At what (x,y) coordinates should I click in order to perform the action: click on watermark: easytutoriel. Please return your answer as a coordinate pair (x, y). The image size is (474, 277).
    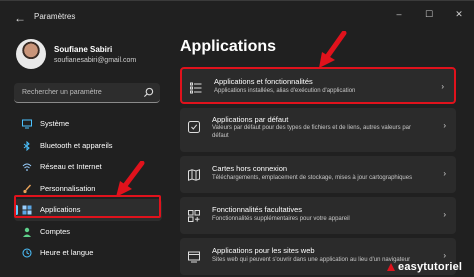
    Looking at the image, I should click on (430, 267).